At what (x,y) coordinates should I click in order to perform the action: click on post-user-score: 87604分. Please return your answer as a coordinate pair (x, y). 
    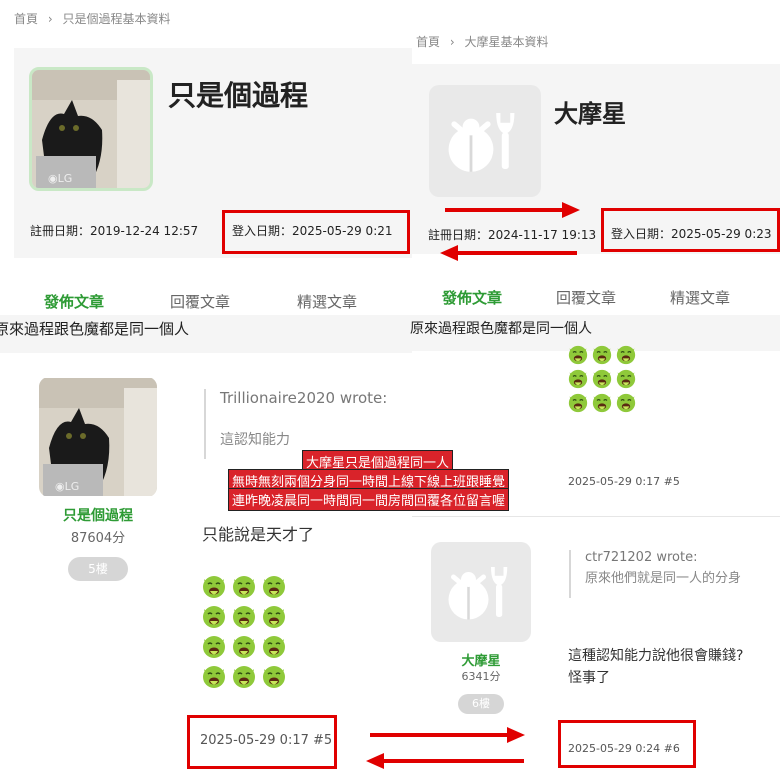
    Looking at the image, I should click on (98, 538).